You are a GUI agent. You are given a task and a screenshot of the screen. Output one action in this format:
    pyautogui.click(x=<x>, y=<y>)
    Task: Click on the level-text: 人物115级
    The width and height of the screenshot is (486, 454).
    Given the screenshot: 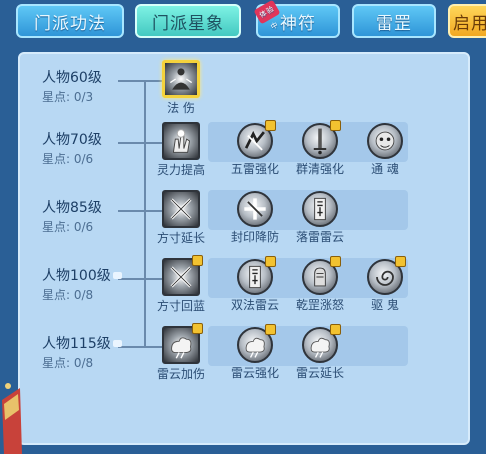 What is the action you would take?
    pyautogui.click(x=76, y=344)
    